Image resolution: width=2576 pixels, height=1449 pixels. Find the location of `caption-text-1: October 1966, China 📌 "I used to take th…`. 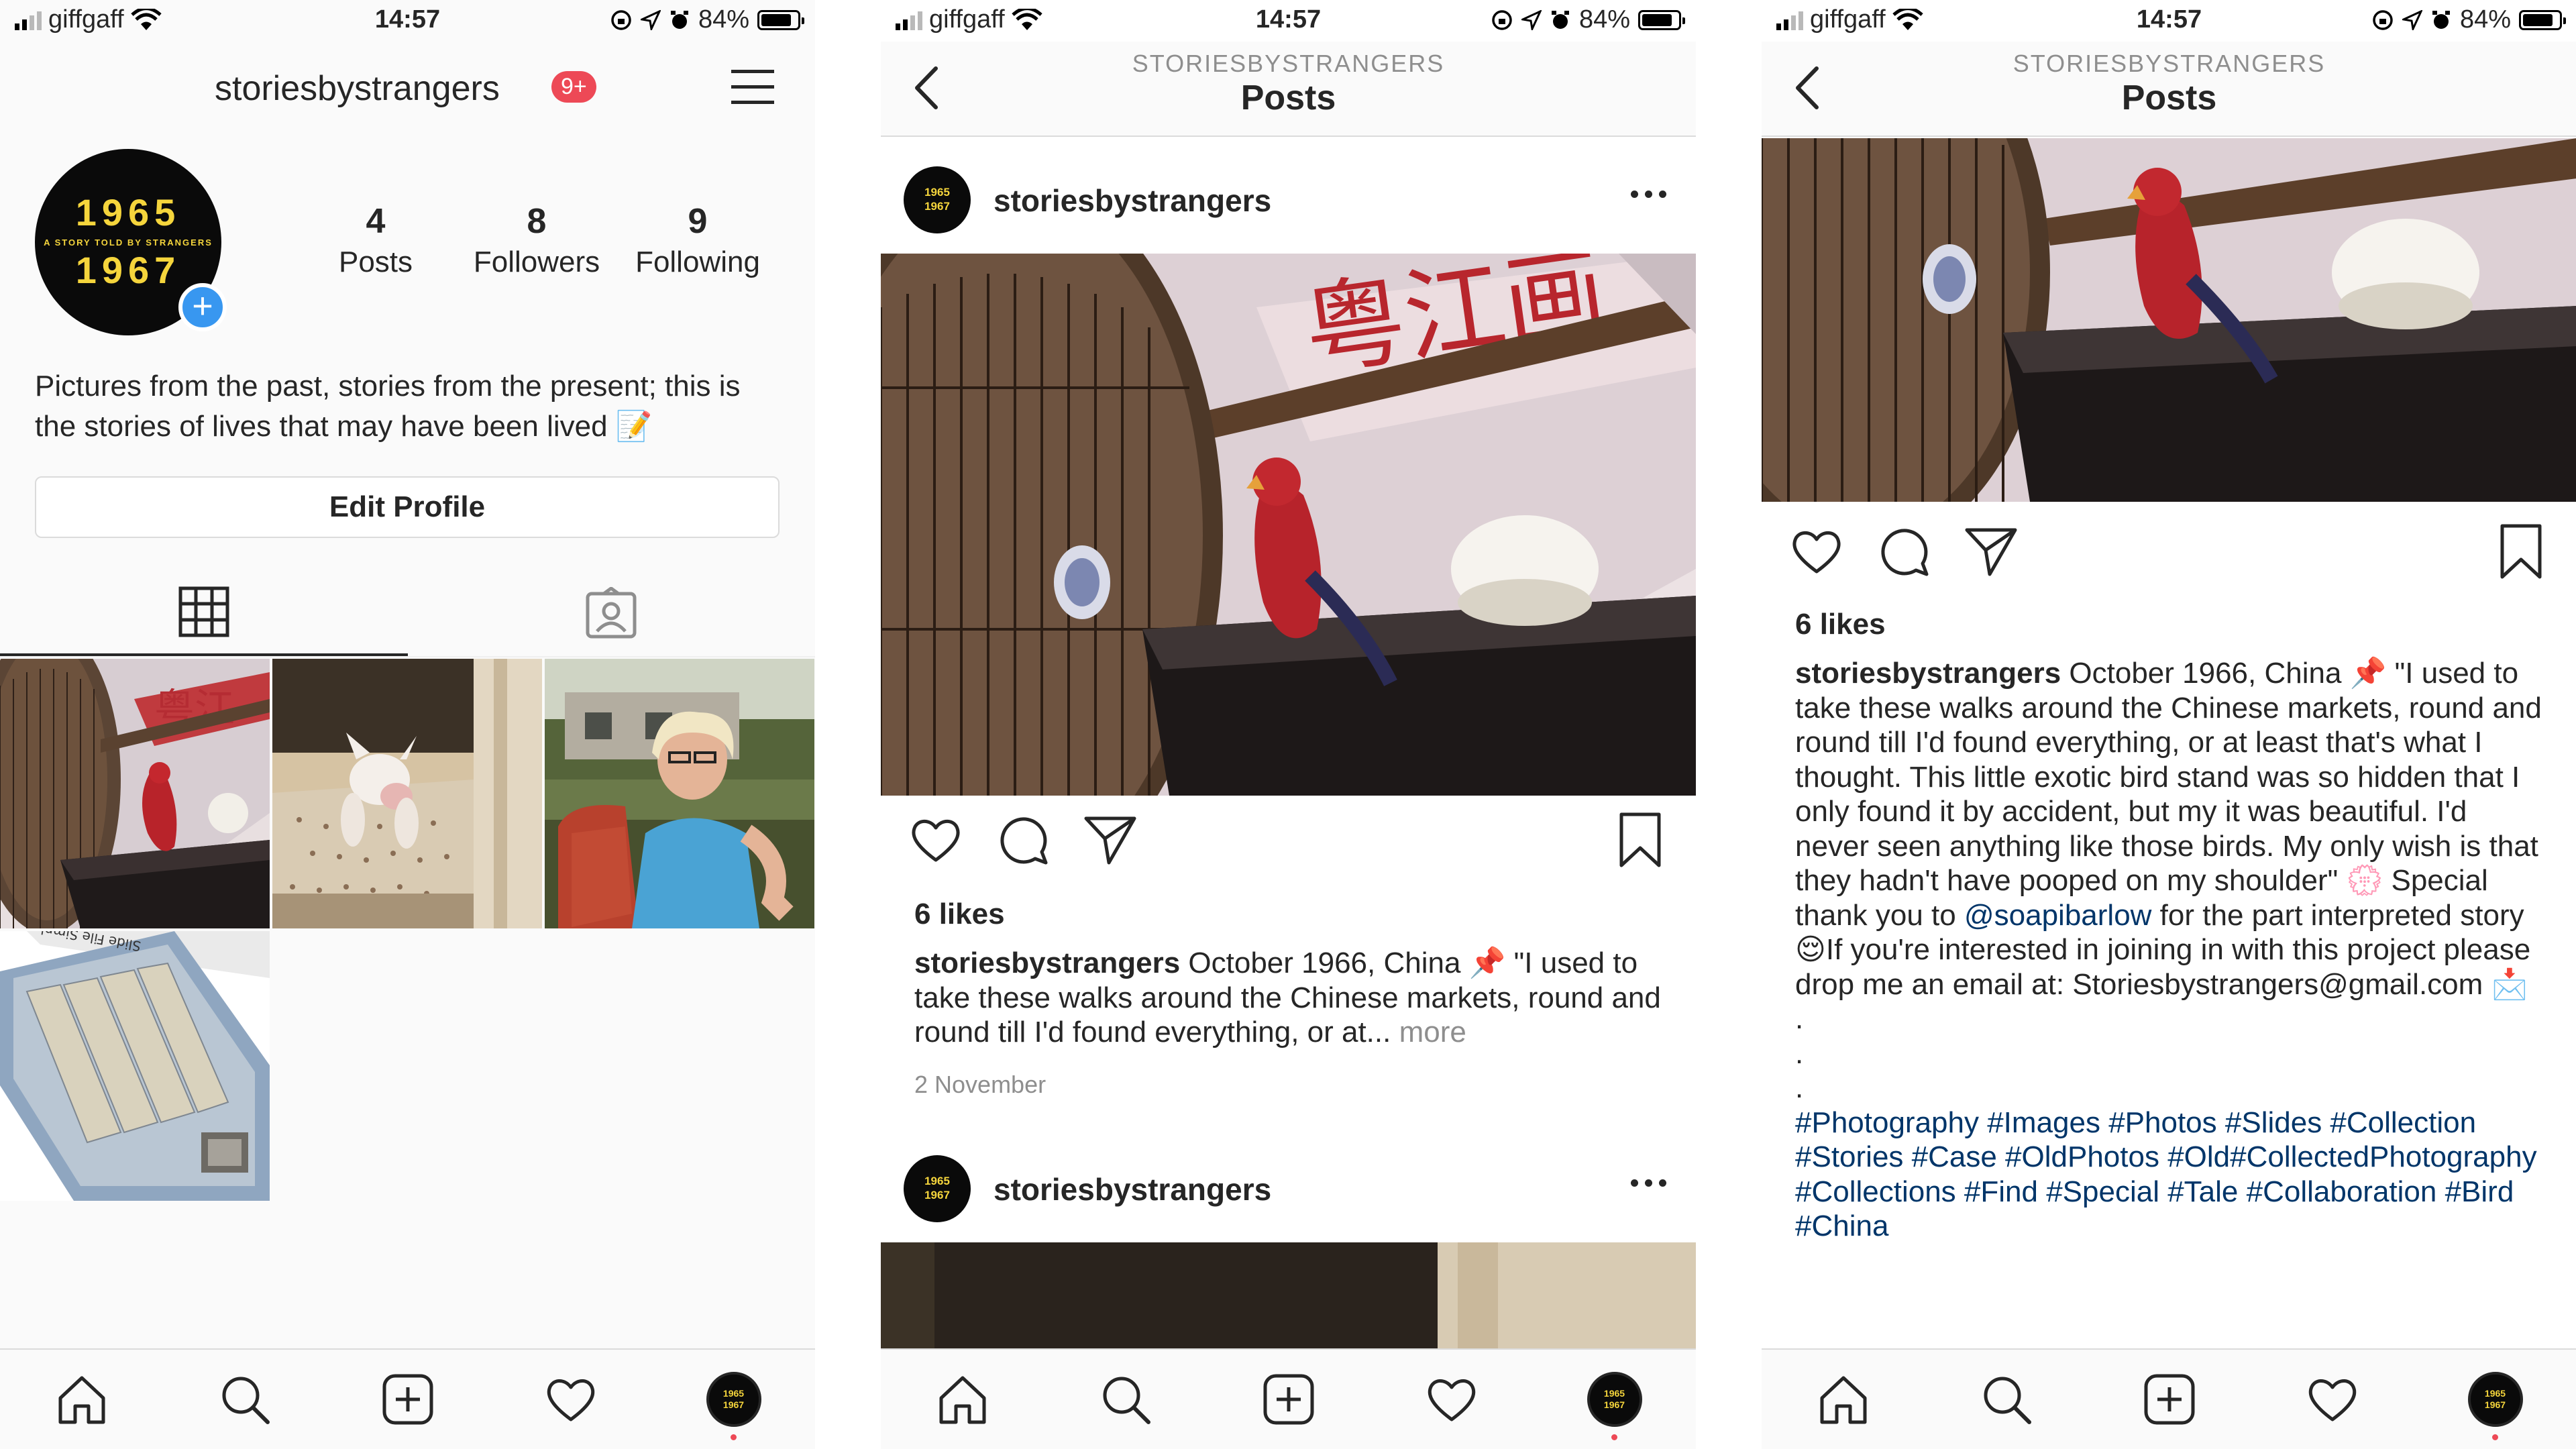

caption-text-1: October 1966, China 📌 "I used to take th… is located at coordinates (2168, 794).